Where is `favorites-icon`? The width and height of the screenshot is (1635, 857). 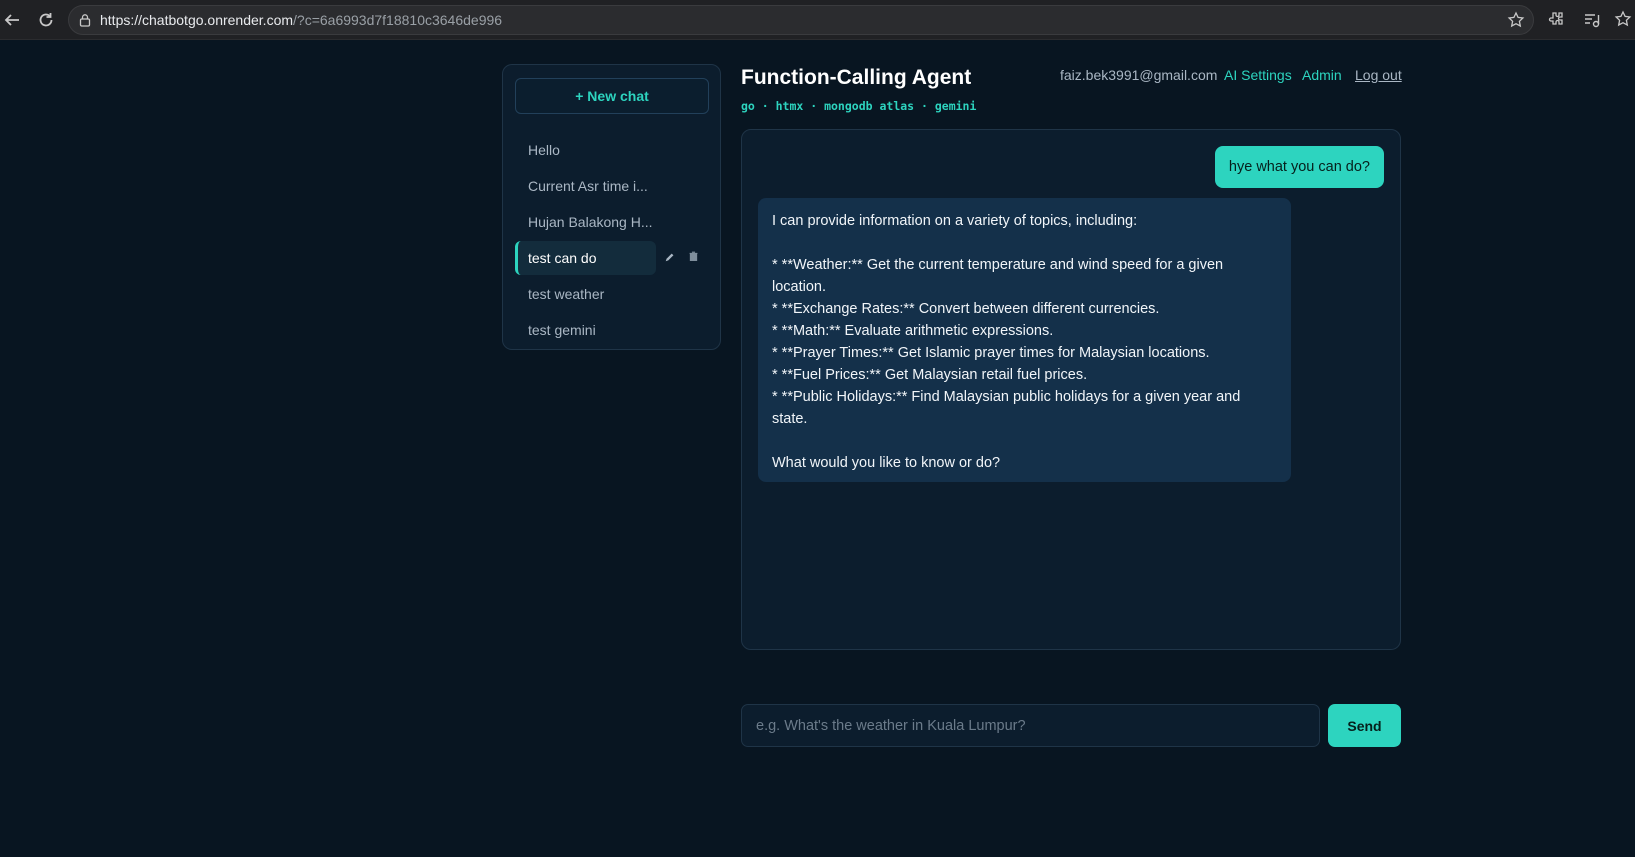 favorites-icon is located at coordinates (1624, 20).